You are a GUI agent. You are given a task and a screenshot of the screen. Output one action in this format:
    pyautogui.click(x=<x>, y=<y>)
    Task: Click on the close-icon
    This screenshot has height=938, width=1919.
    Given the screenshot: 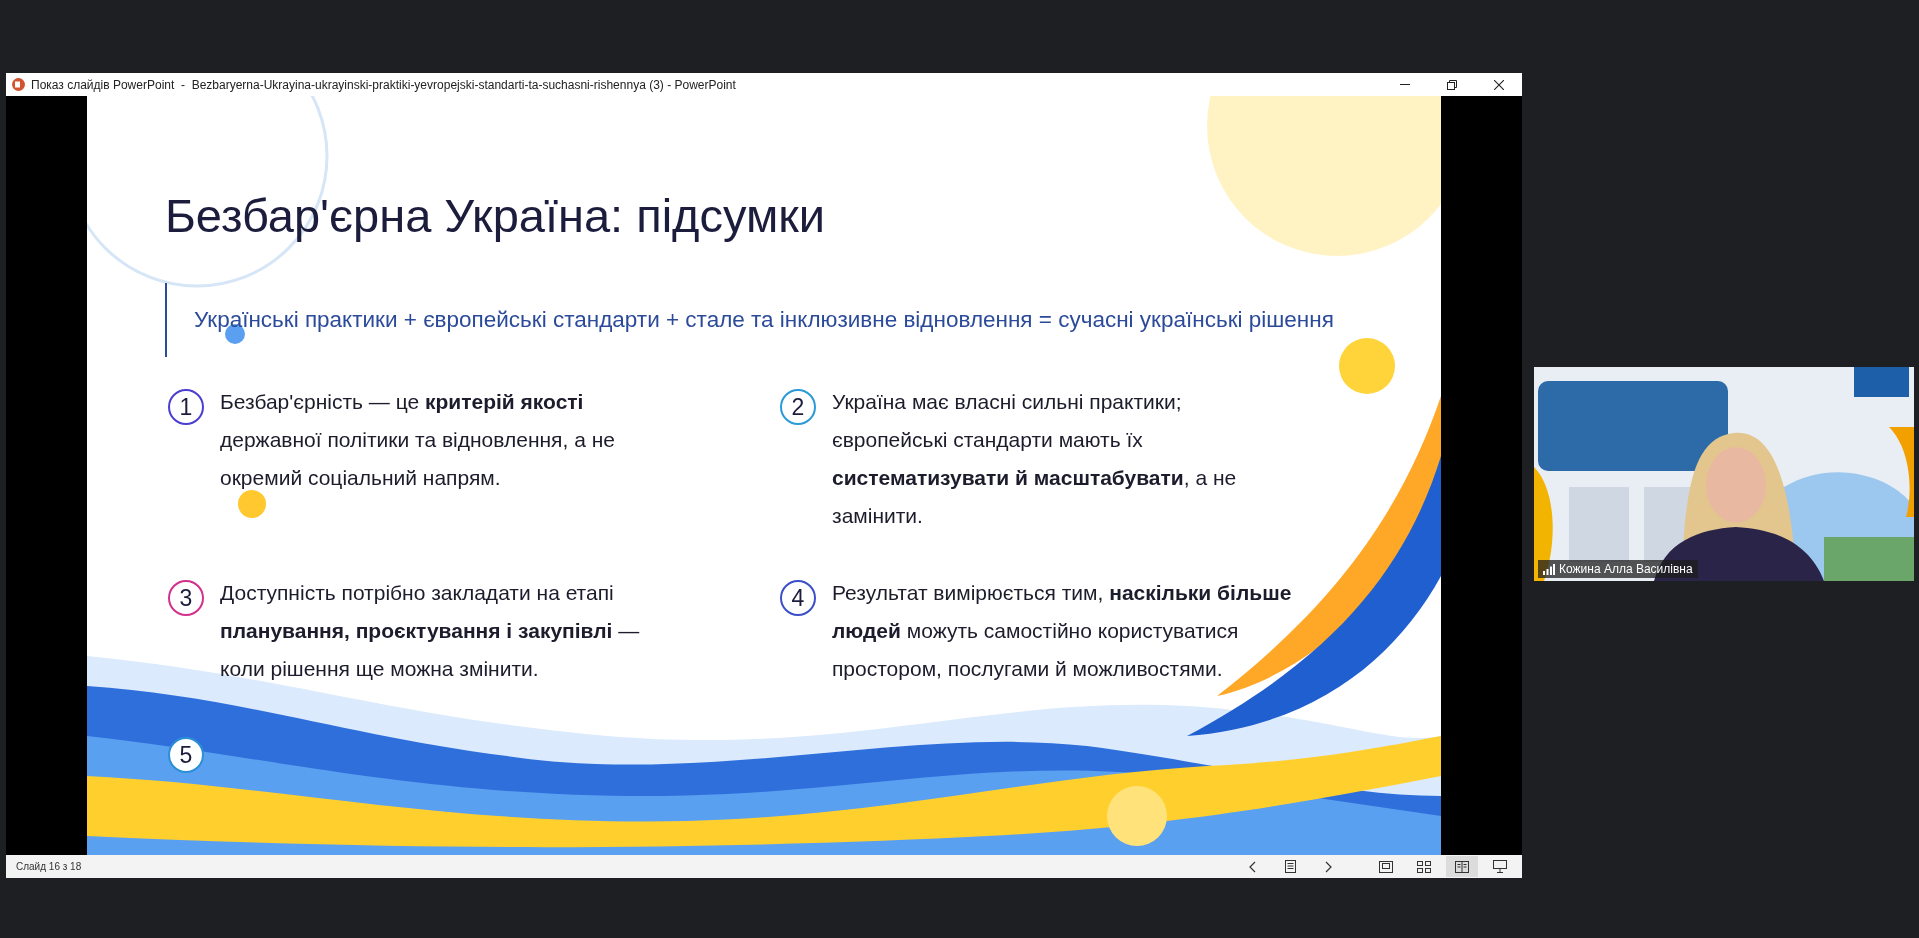 What is the action you would take?
    pyautogui.click(x=1498, y=84)
    